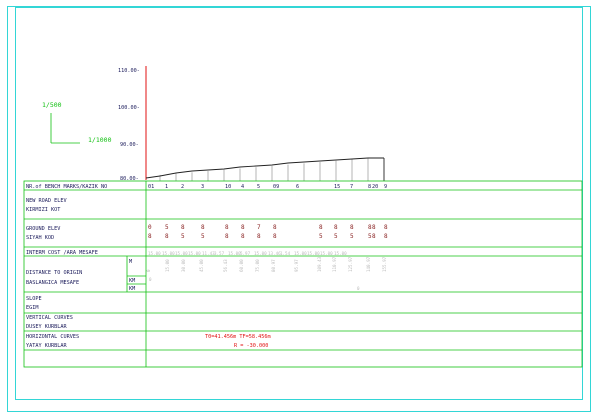 The image size is (599, 420). Describe the element at coordinates (46, 327) in the screenshot. I see `row-label-dusey-kurblar: DUSEY KURBLAR` at that location.